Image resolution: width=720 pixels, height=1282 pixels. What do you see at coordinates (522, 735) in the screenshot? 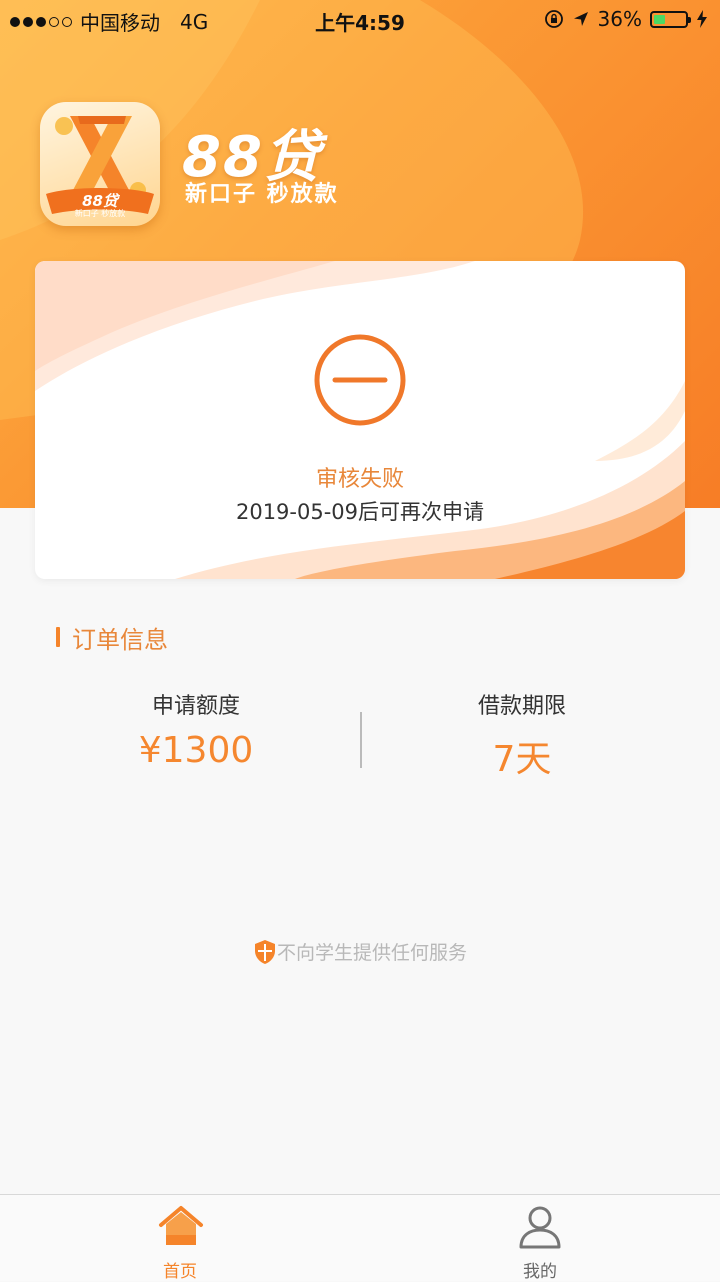
I see `loan-term-block: 借款期限 7天` at bounding box center [522, 735].